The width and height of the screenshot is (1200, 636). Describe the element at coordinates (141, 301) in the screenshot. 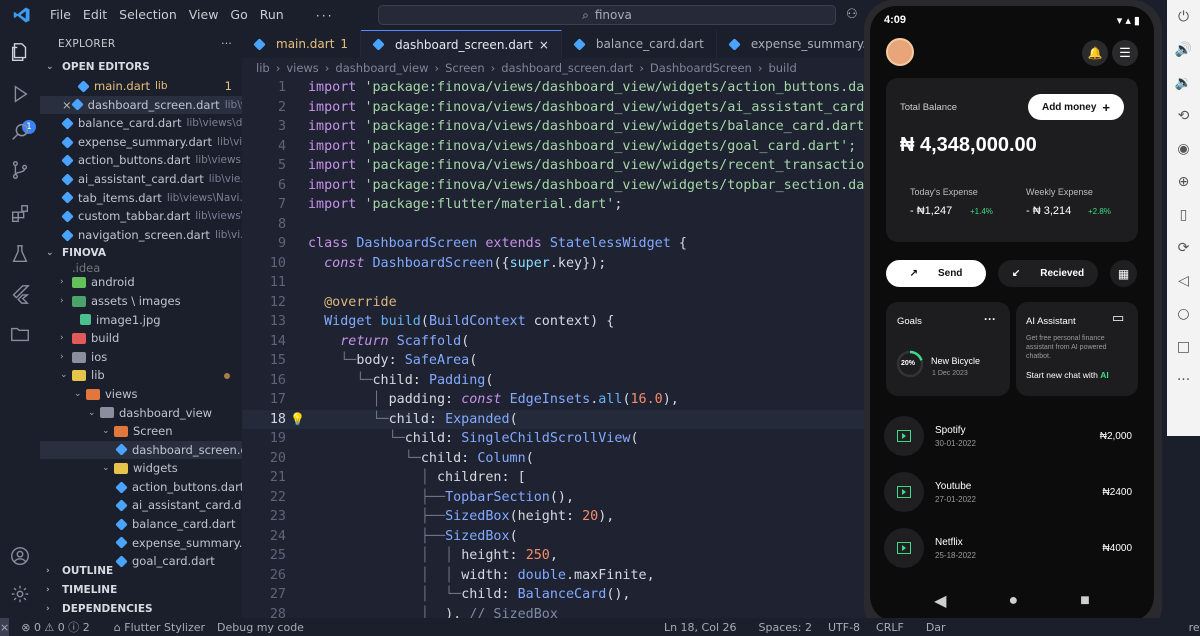

I see `tree-item: › assets \ images` at that location.